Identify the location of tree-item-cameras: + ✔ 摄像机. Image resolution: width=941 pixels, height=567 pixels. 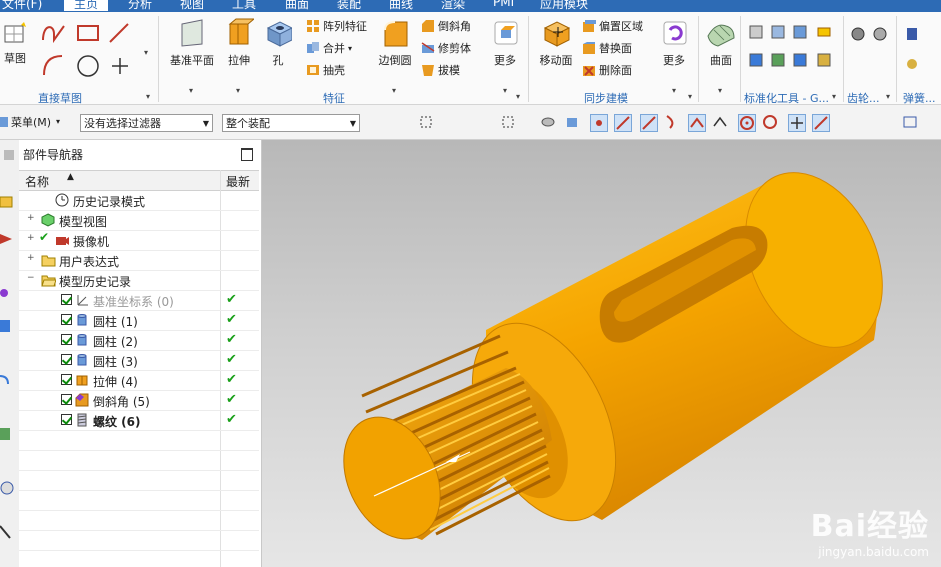
(139, 240).